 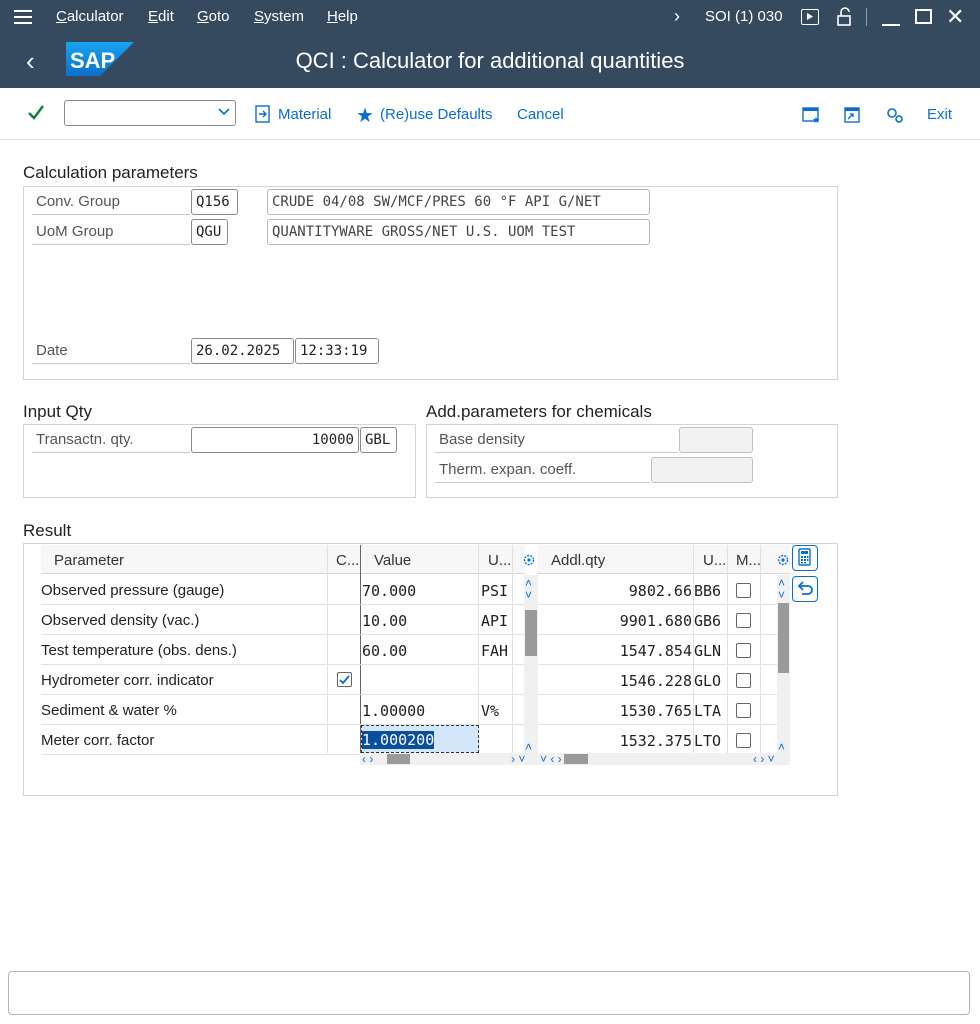 What do you see at coordinates (127, 680) in the screenshot?
I see `parameter-name: Hydrometer corr. indicator` at bounding box center [127, 680].